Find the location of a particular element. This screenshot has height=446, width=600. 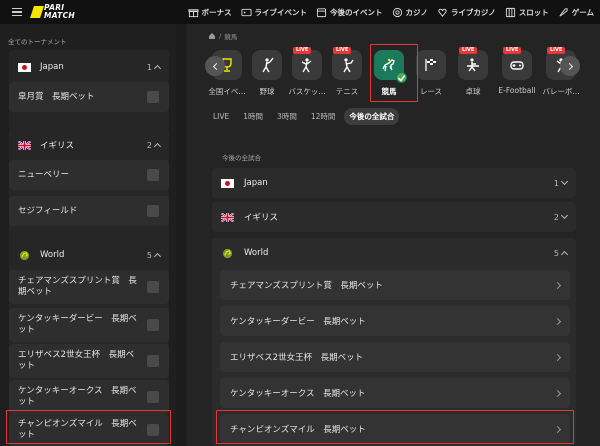

main-group-count: 1 is located at coordinates (556, 183).